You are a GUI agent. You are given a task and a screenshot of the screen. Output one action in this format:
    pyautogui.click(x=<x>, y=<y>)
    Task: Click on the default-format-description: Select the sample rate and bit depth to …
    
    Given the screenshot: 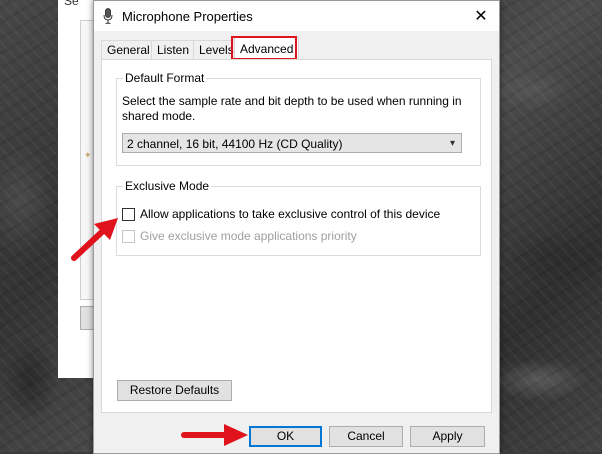 What is the action you would take?
    pyautogui.click(x=292, y=108)
    